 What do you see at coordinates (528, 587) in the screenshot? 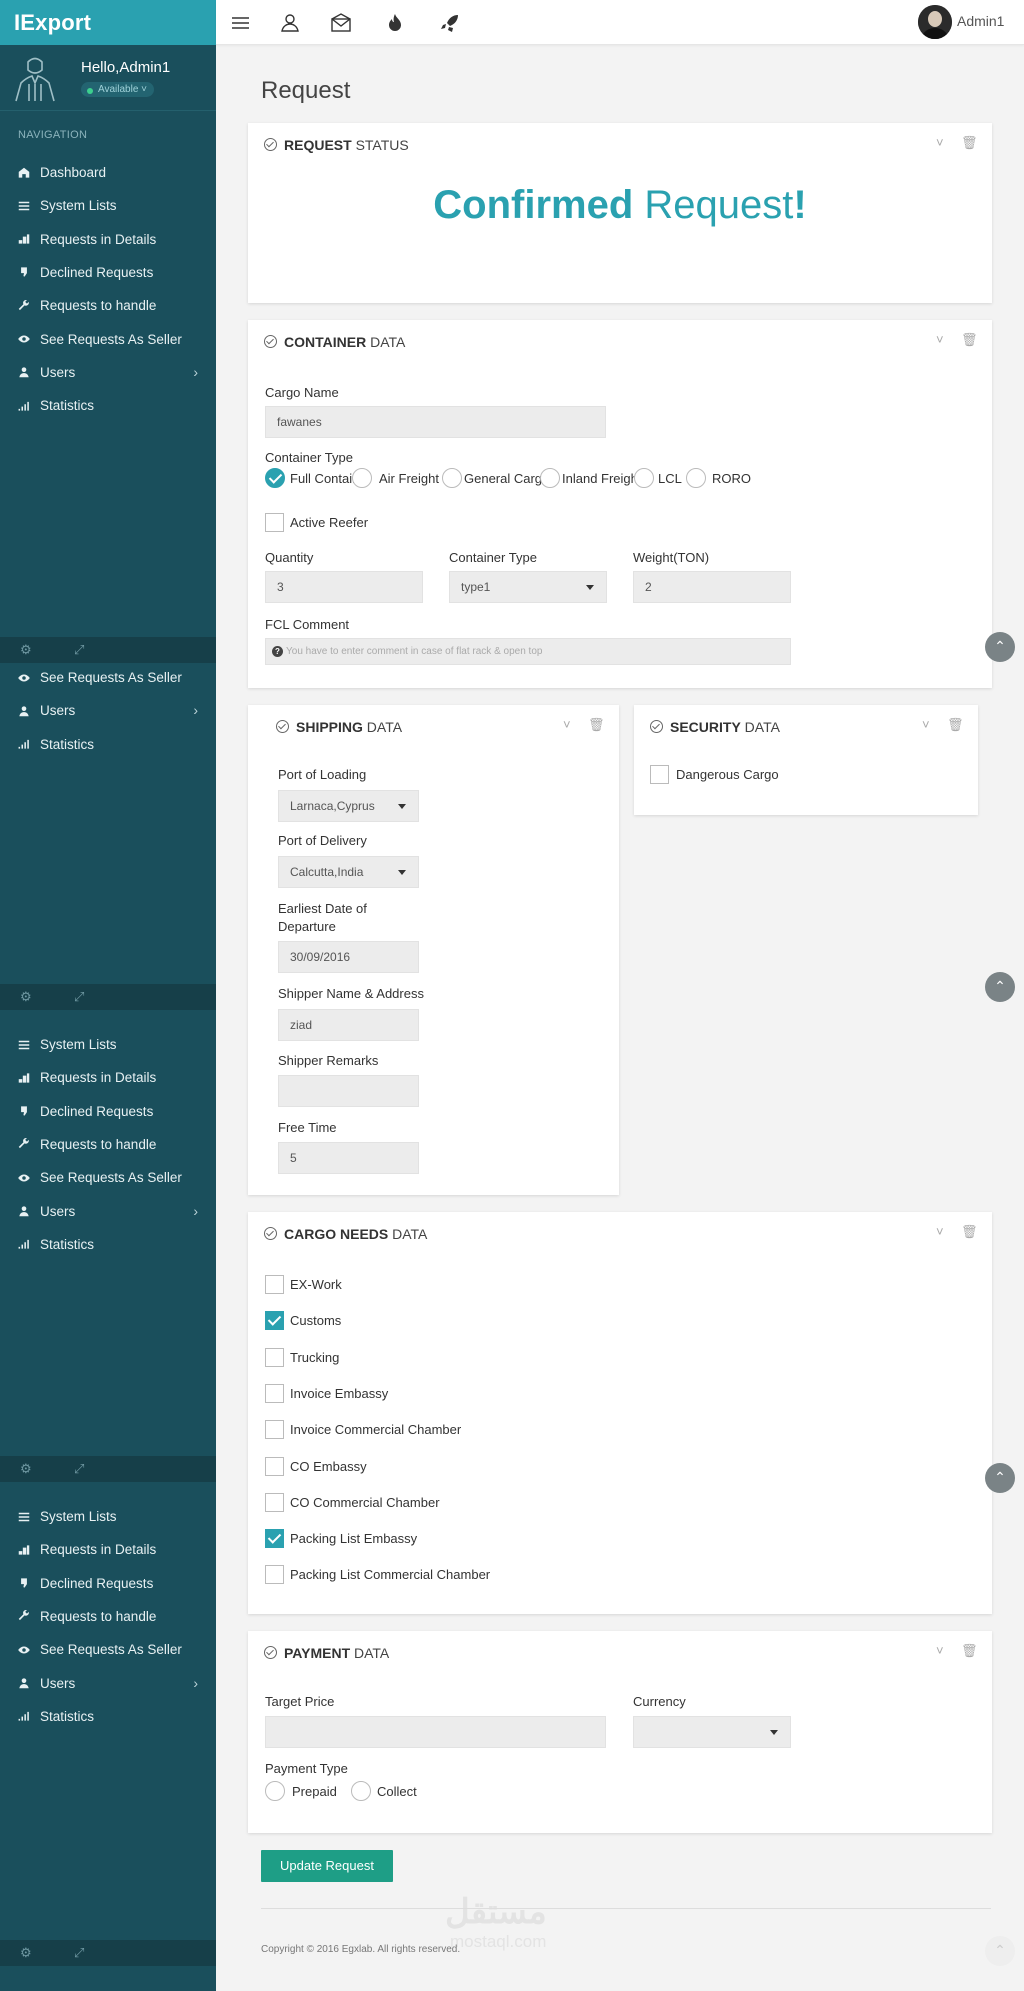
I see `container-type-select: type1` at bounding box center [528, 587].